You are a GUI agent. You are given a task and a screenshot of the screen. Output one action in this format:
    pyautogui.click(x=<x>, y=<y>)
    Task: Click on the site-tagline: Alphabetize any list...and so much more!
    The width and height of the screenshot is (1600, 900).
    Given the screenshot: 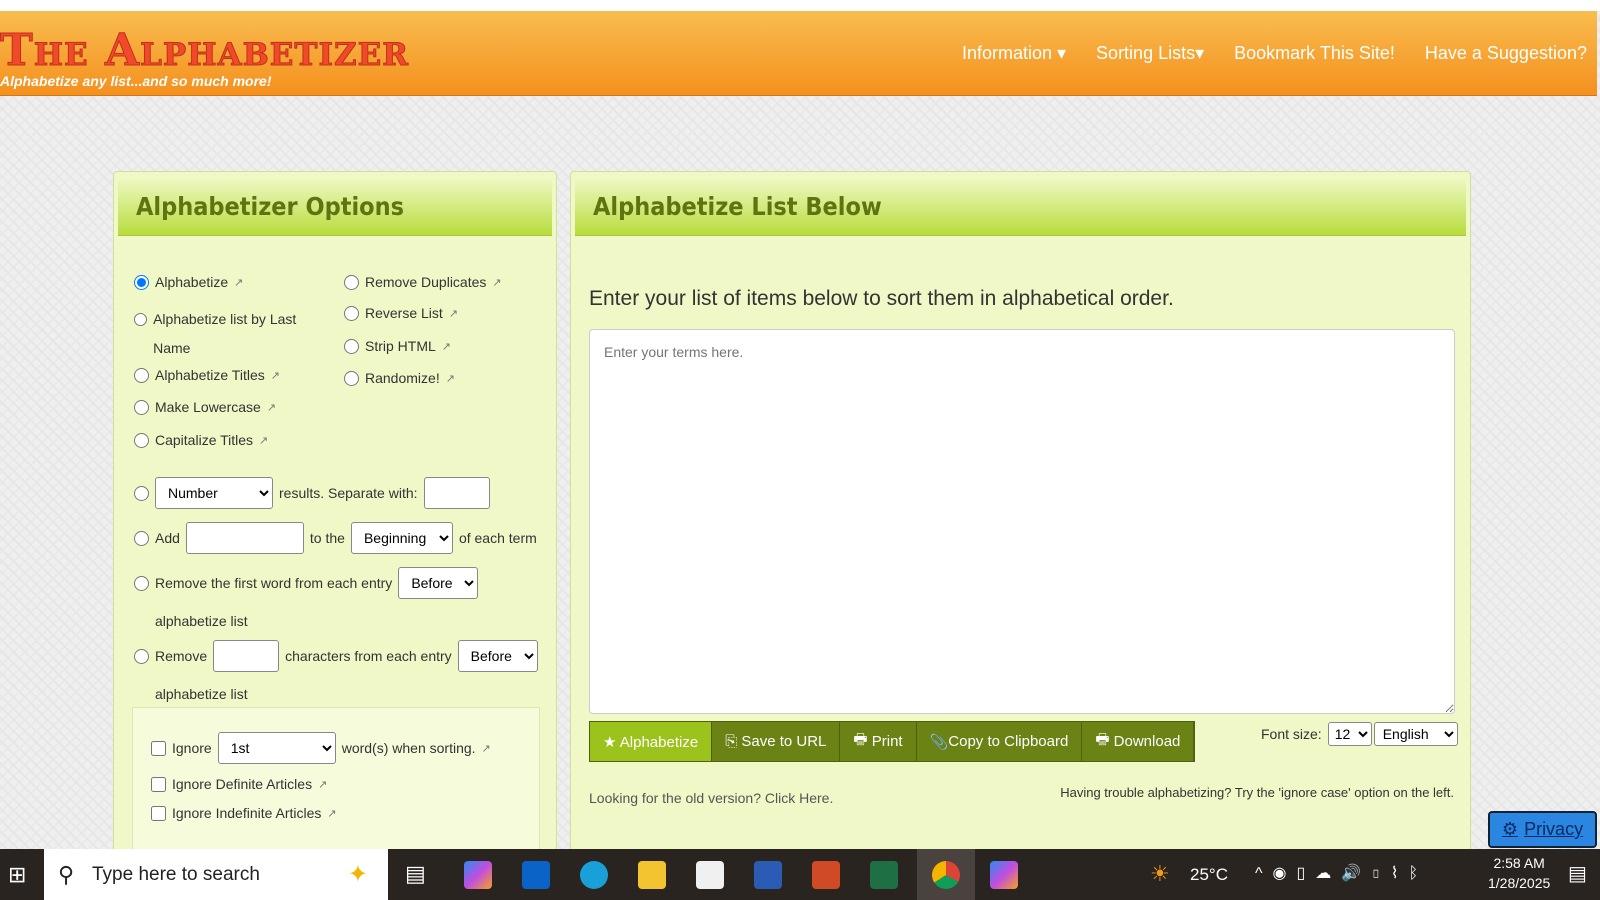 What is the action you would take?
    pyautogui.click(x=136, y=81)
    